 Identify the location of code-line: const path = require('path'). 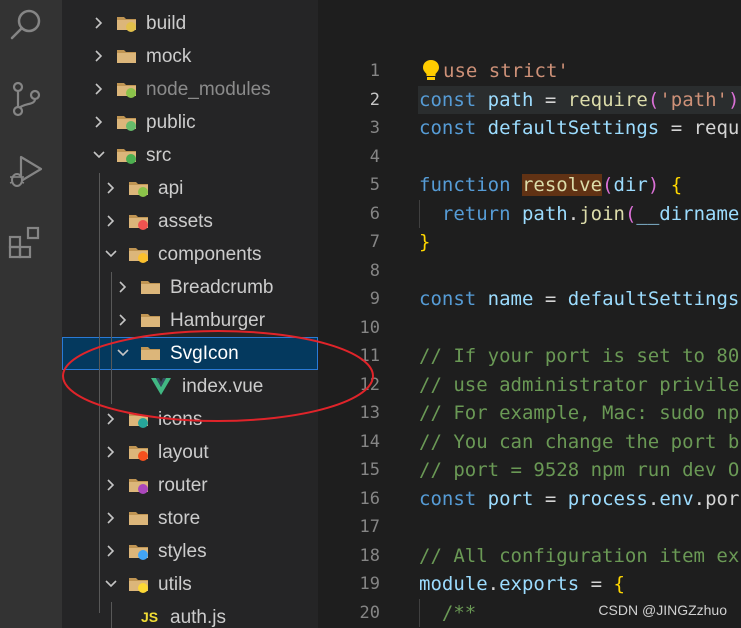
(579, 99).